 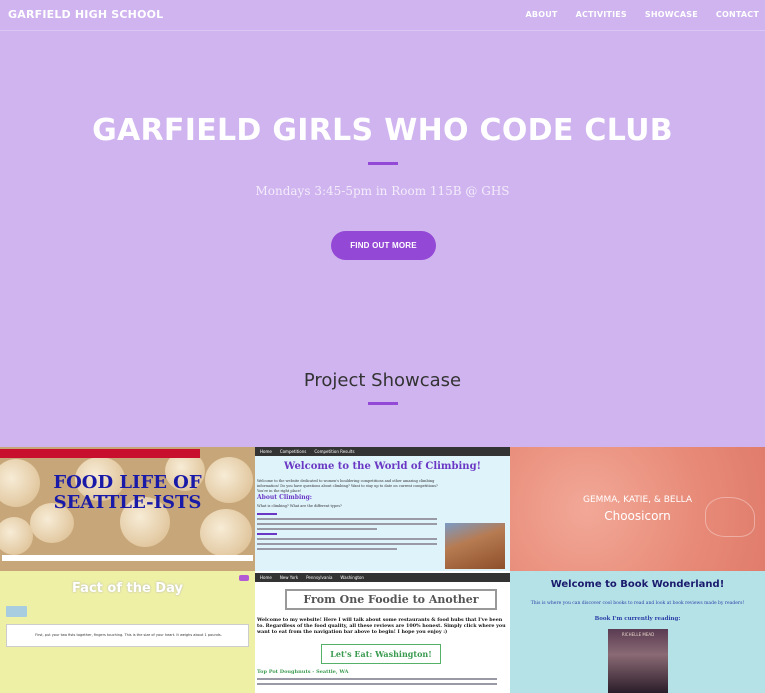 What do you see at coordinates (637, 516) in the screenshot?
I see `choosicorn-title: Choosicorn` at bounding box center [637, 516].